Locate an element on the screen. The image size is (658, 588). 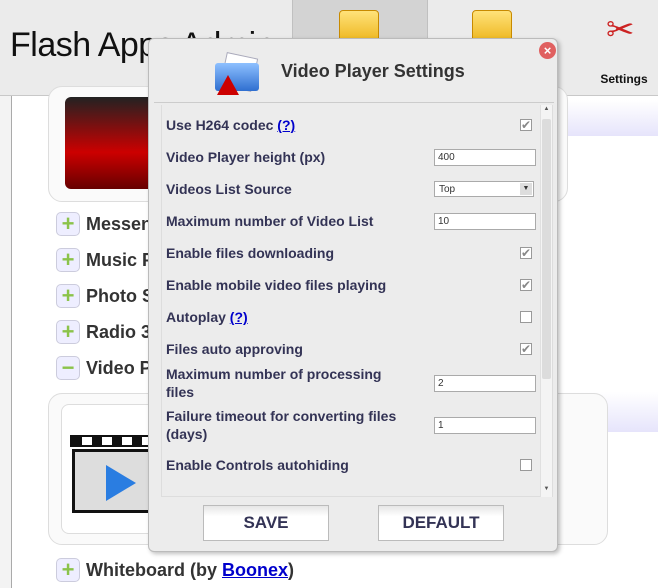
setting-label-text: Autoplay is located at coordinates (196, 317).